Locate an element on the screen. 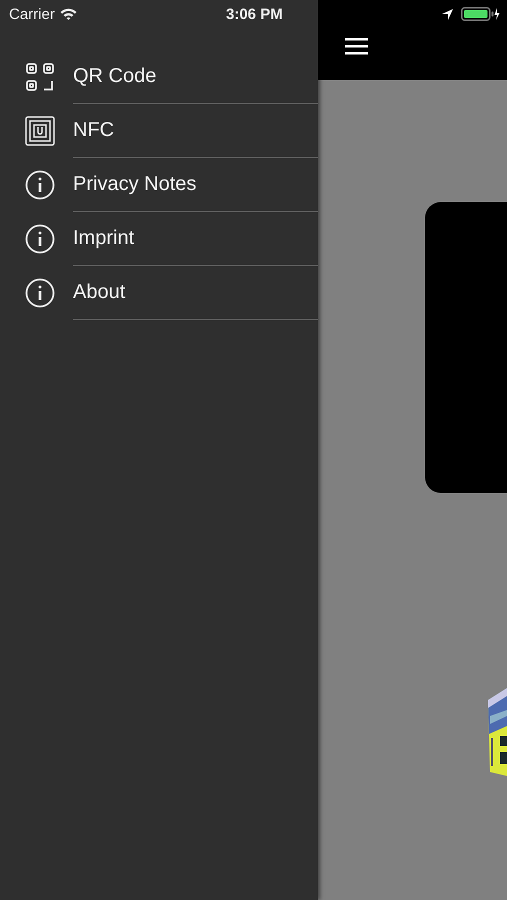 This screenshot has width=507, height=900. menu-item: About is located at coordinates (99, 292).